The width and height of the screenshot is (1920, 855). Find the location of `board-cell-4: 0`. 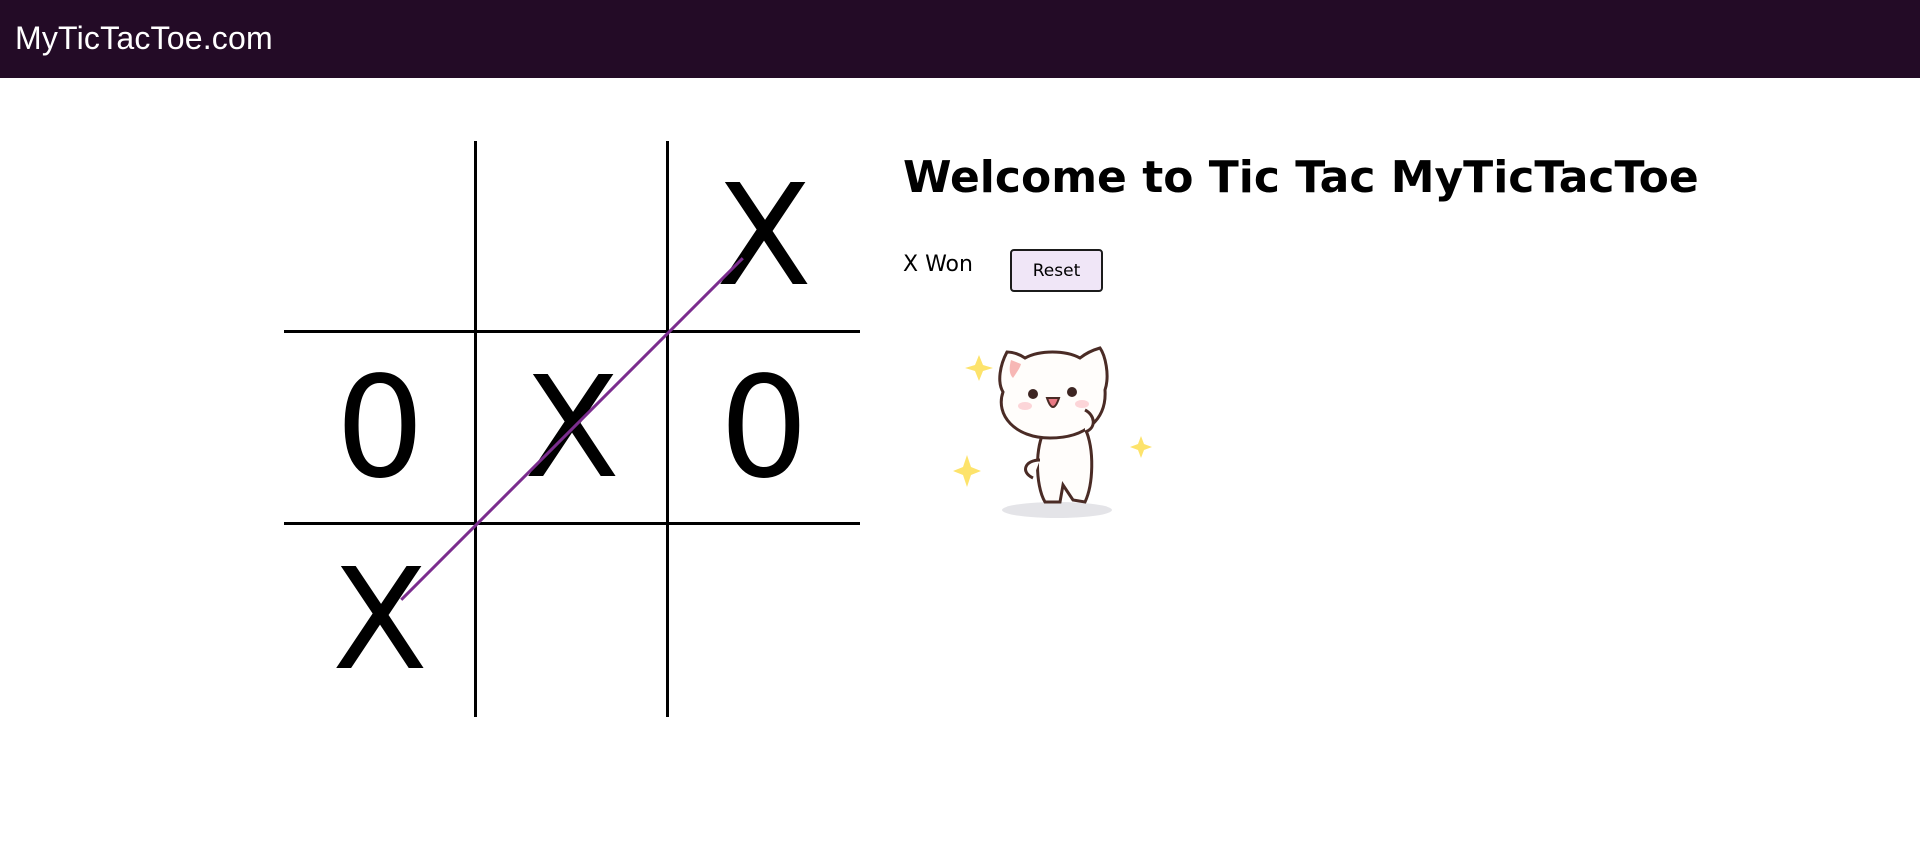

board-cell-4: 0 is located at coordinates (380, 429).